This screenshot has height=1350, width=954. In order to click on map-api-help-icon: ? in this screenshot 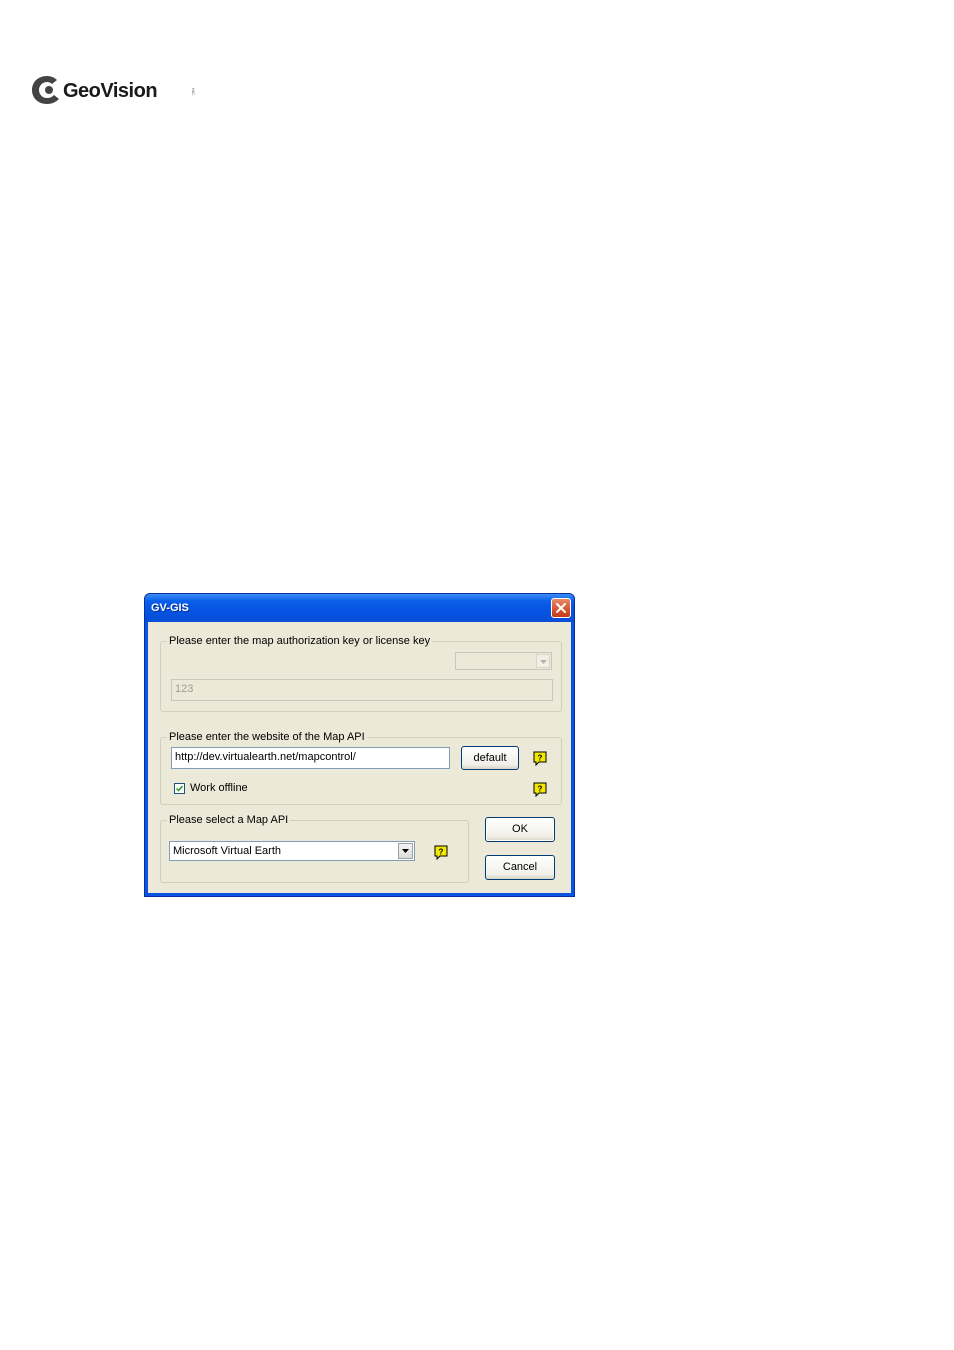, I will do `click(441, 852)`.